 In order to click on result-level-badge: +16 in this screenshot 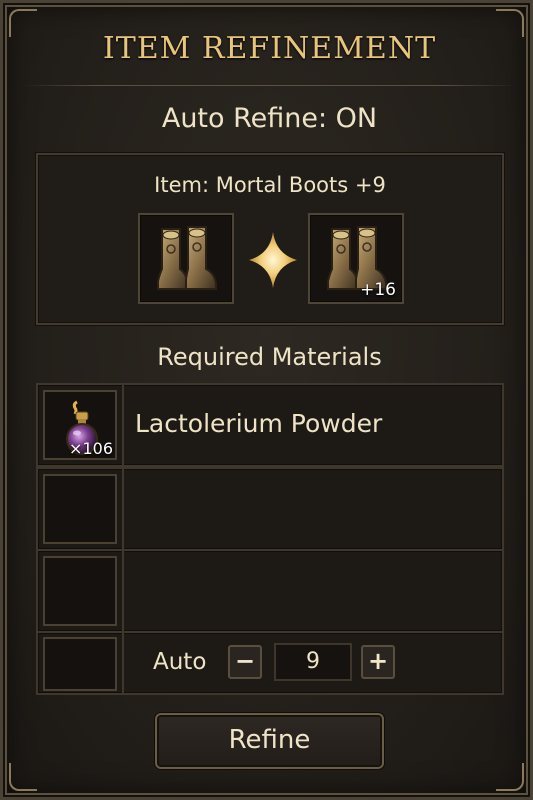, I will do `click(378, 290)`.